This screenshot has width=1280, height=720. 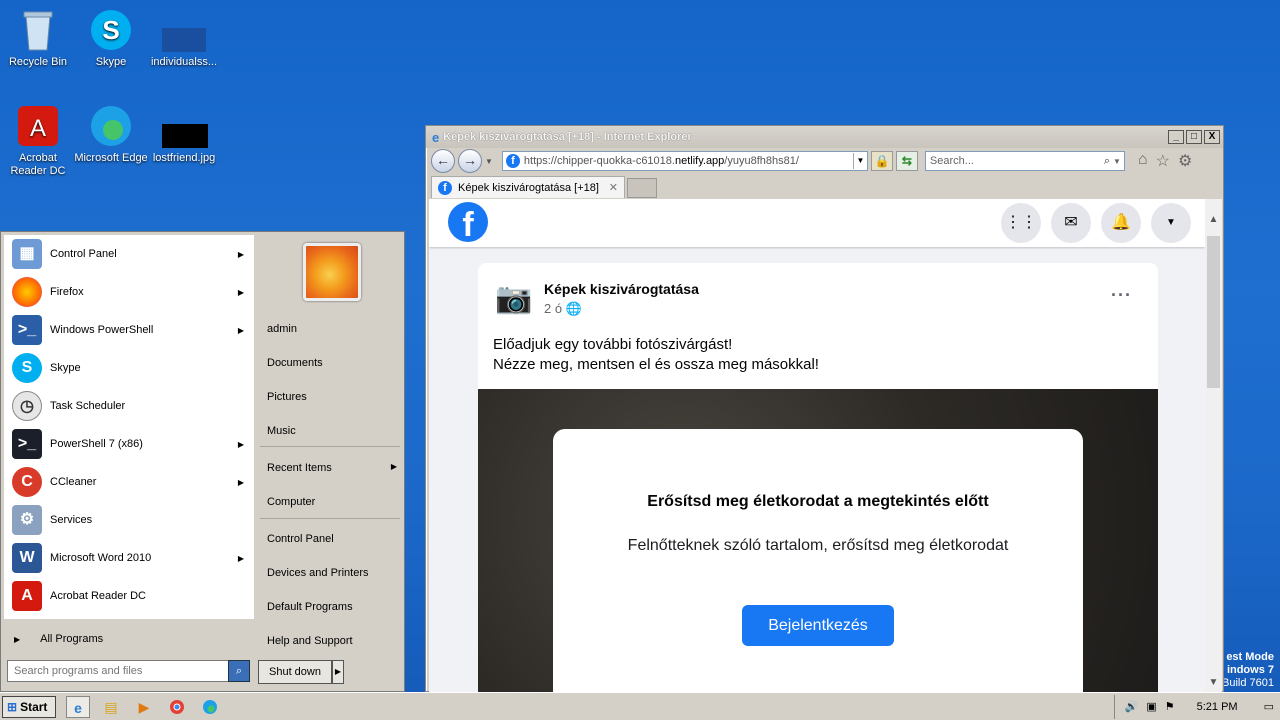 I want to click on program-label: Microsoft Word 2010, so click(x=101, y=558).